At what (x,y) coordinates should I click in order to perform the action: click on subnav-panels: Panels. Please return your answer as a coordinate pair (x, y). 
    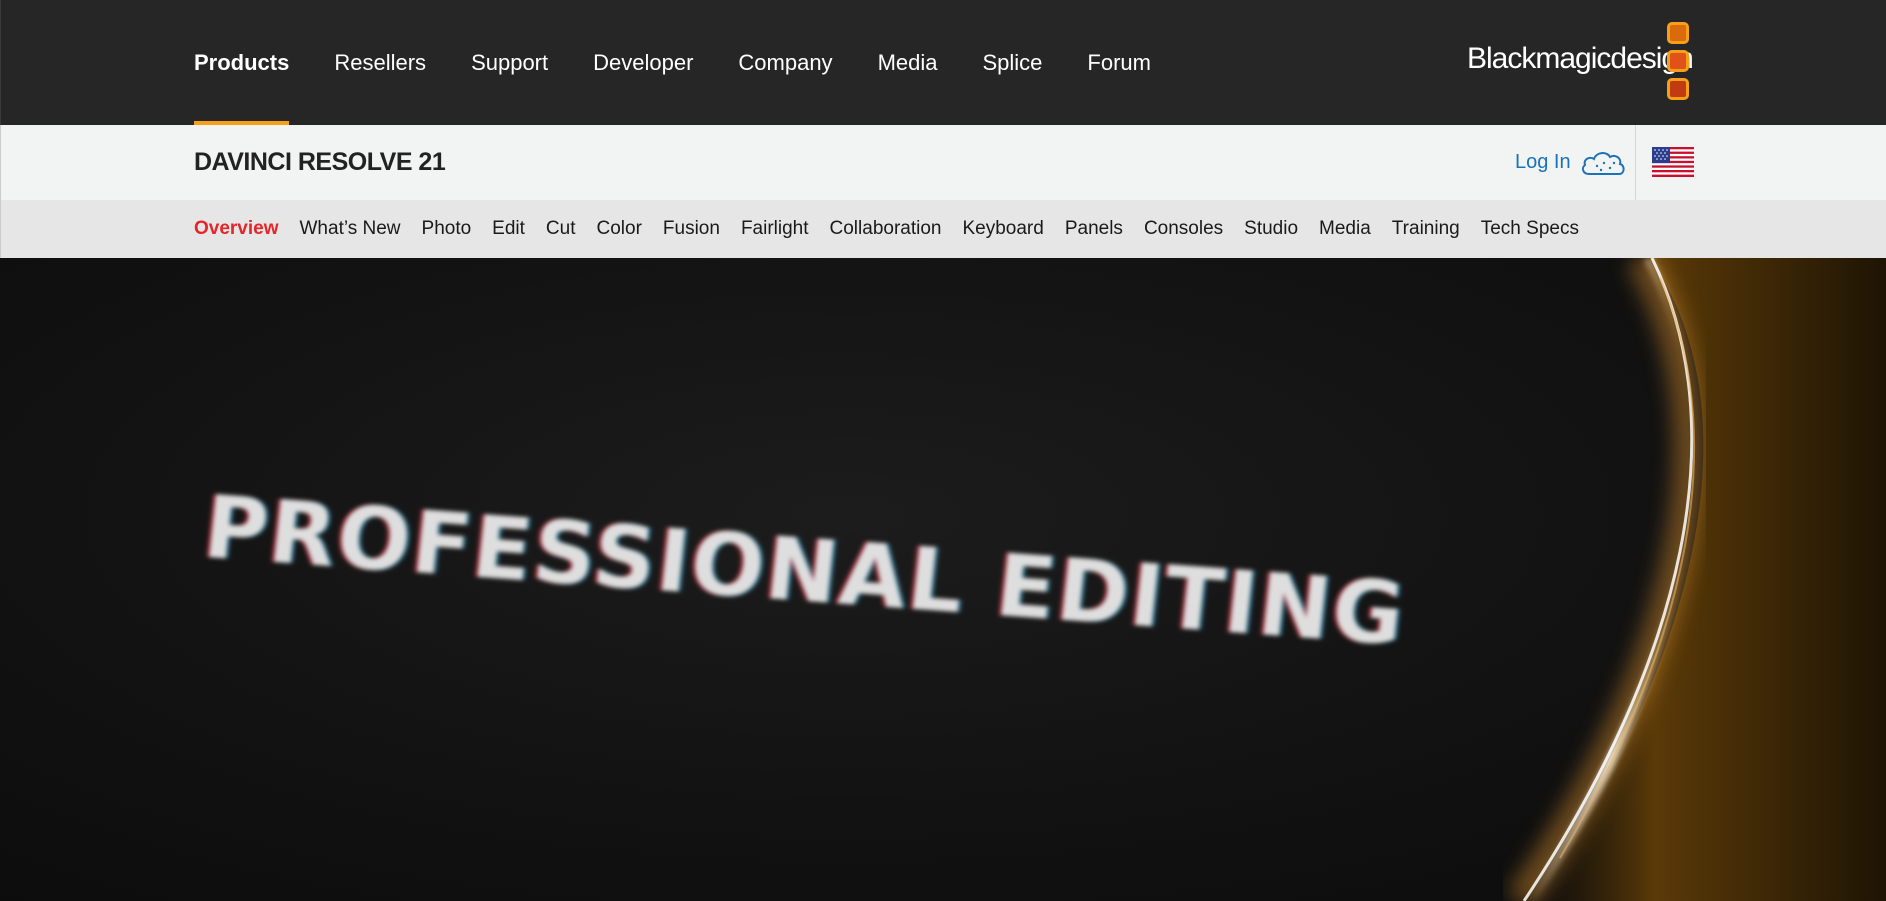
    Looking at the image, I should click on (1094, 229).